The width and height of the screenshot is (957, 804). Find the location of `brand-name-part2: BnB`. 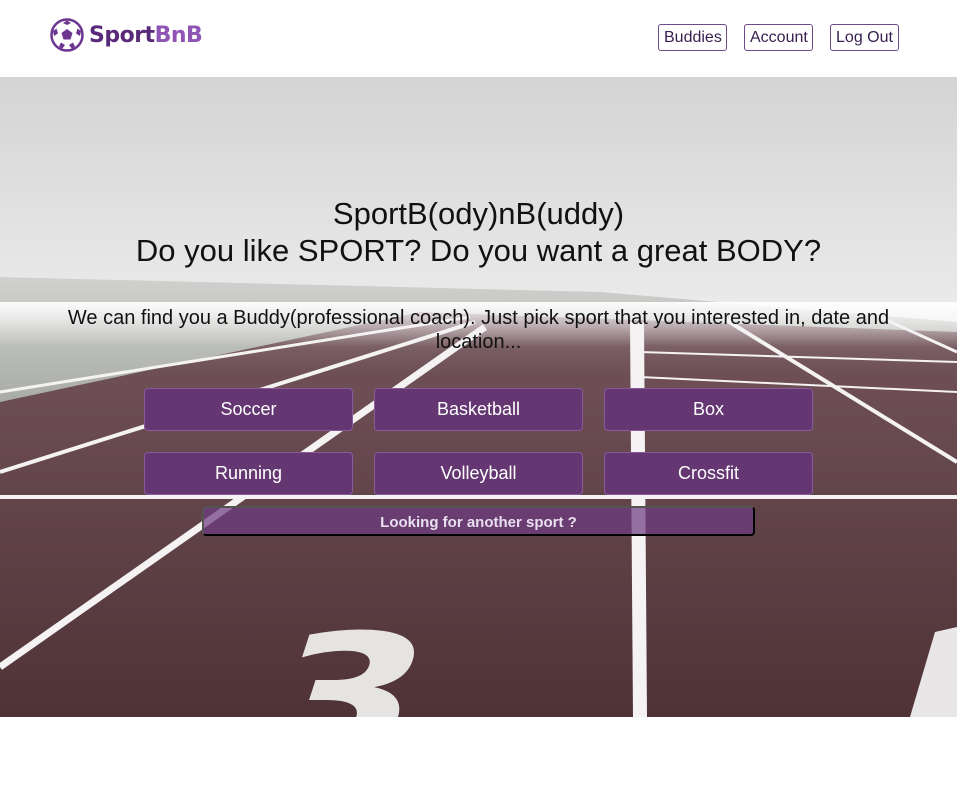

brand-name-part2: BnB is located at coordinates (178, 35).